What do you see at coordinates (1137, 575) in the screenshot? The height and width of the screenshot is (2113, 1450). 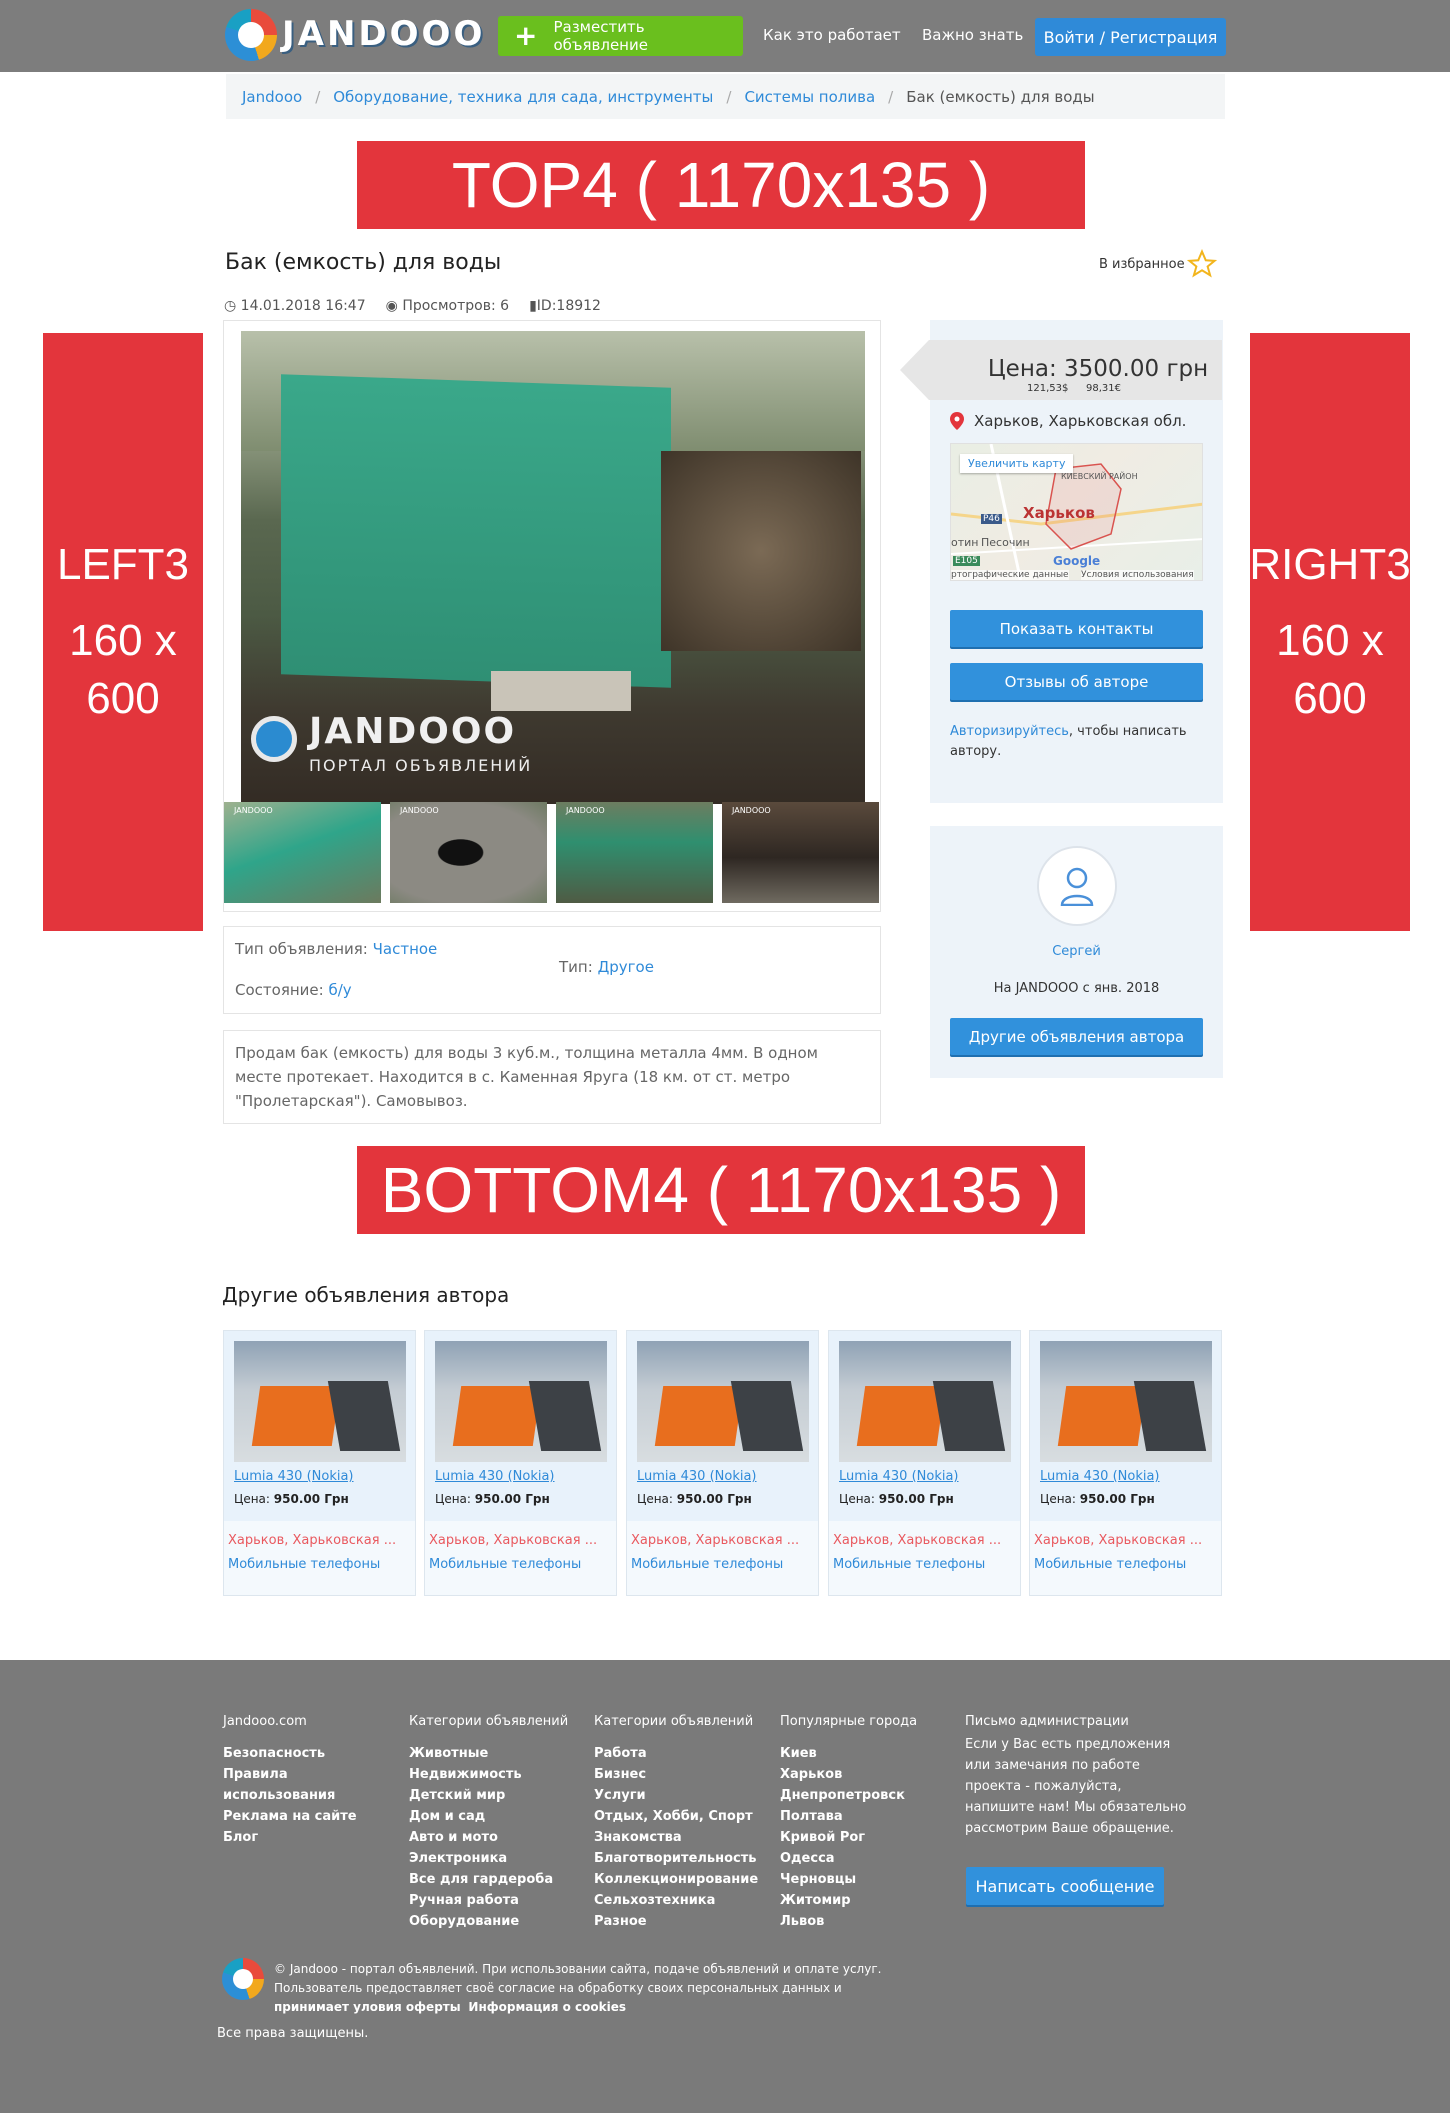 I see `map-terms-link: Условия использования` at bounding box center [1137, 575].